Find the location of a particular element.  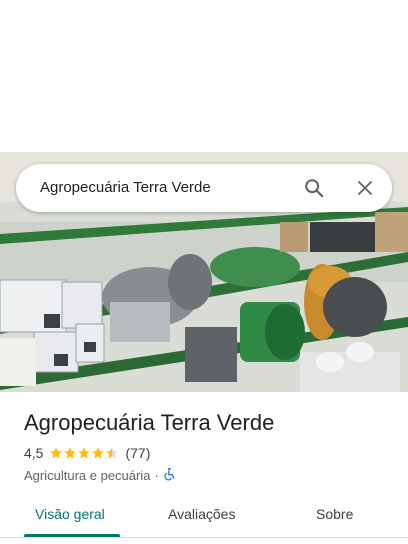

rating-row: 4,5 (77) is located at coordinates (87, 453).